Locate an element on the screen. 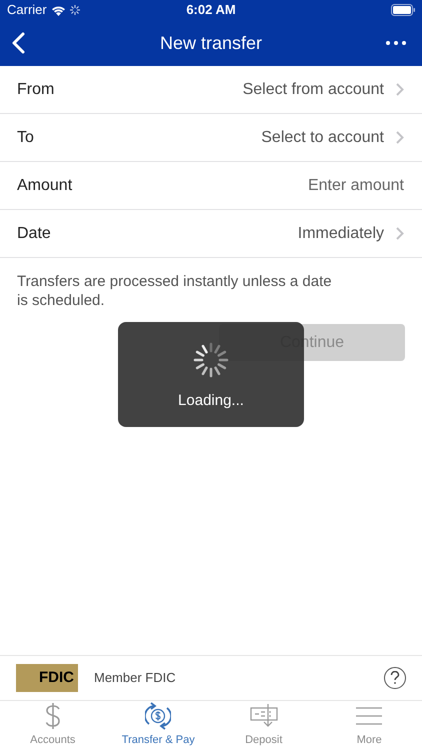  carrier-label: Carrier is located at coordinates (27, 10).